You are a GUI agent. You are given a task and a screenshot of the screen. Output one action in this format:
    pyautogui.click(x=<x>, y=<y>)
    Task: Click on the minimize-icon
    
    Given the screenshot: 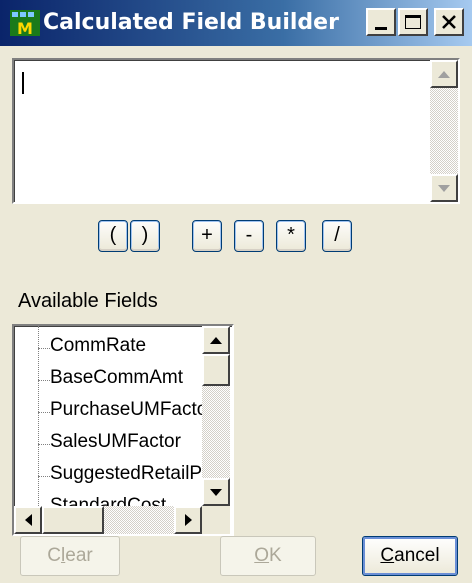 What is the action you would take?
    pyautogui.click(x=381, y=28)
    